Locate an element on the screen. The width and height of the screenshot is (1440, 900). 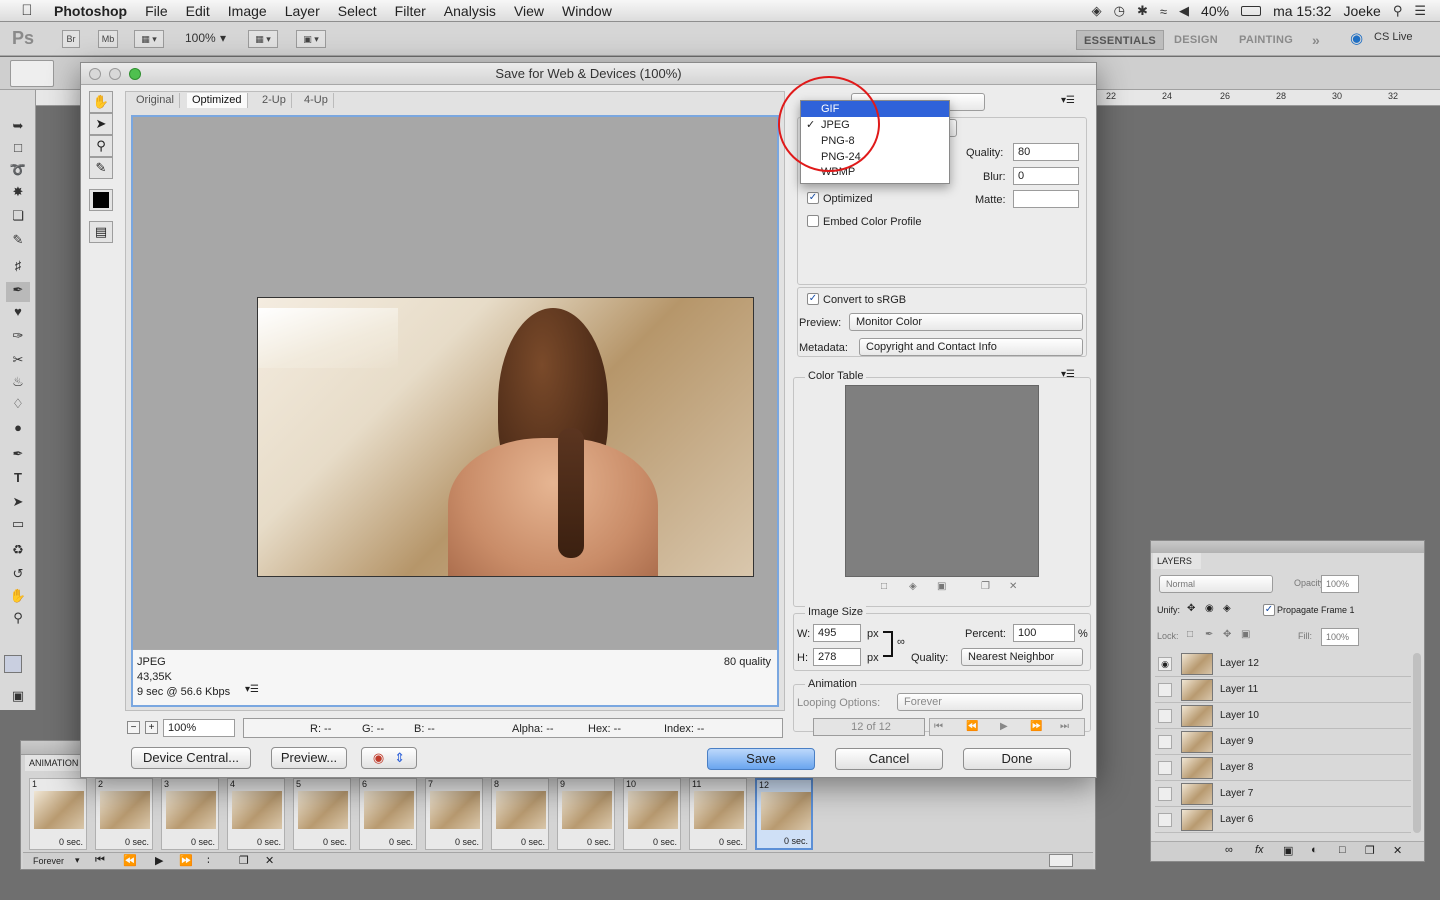
animation-frame: 1 0 sec. is located at coordinates (58, 814).